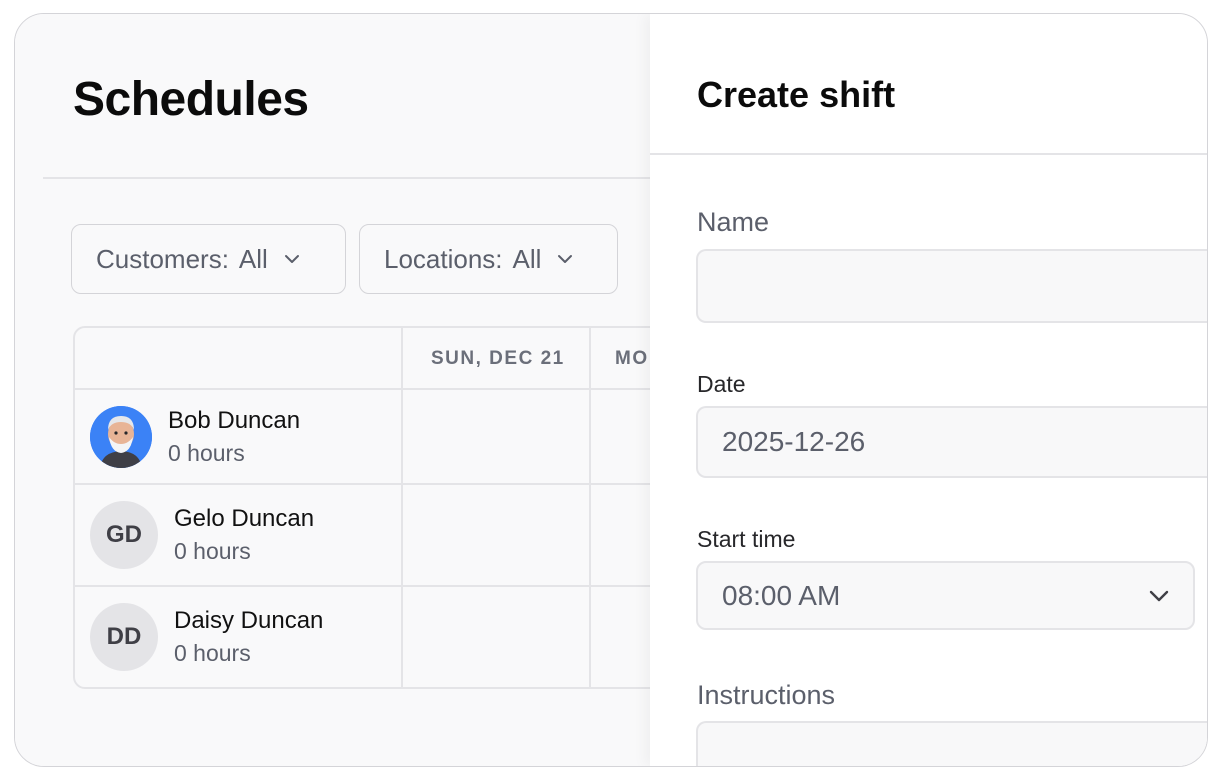 The image size is (1222, 783). Describe the element at coordinates (498, 358) in the screenshot. I see `day-header: SUN, DEC 21` at that location.